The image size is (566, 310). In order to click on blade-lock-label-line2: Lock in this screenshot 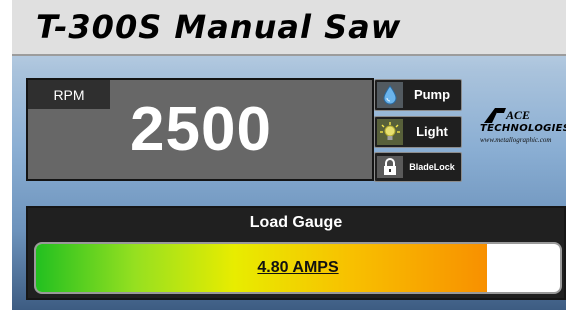, I will do `click(444, 167)`.